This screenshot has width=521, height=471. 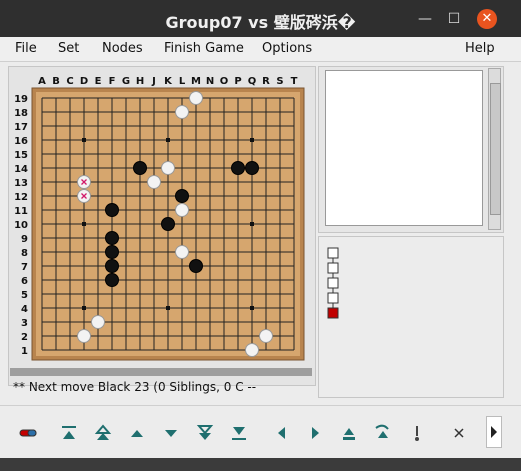 What do you see at coordinates (24, 295) in the screenshot?
I see `row-label: 5` at bounding box center [24, 295].